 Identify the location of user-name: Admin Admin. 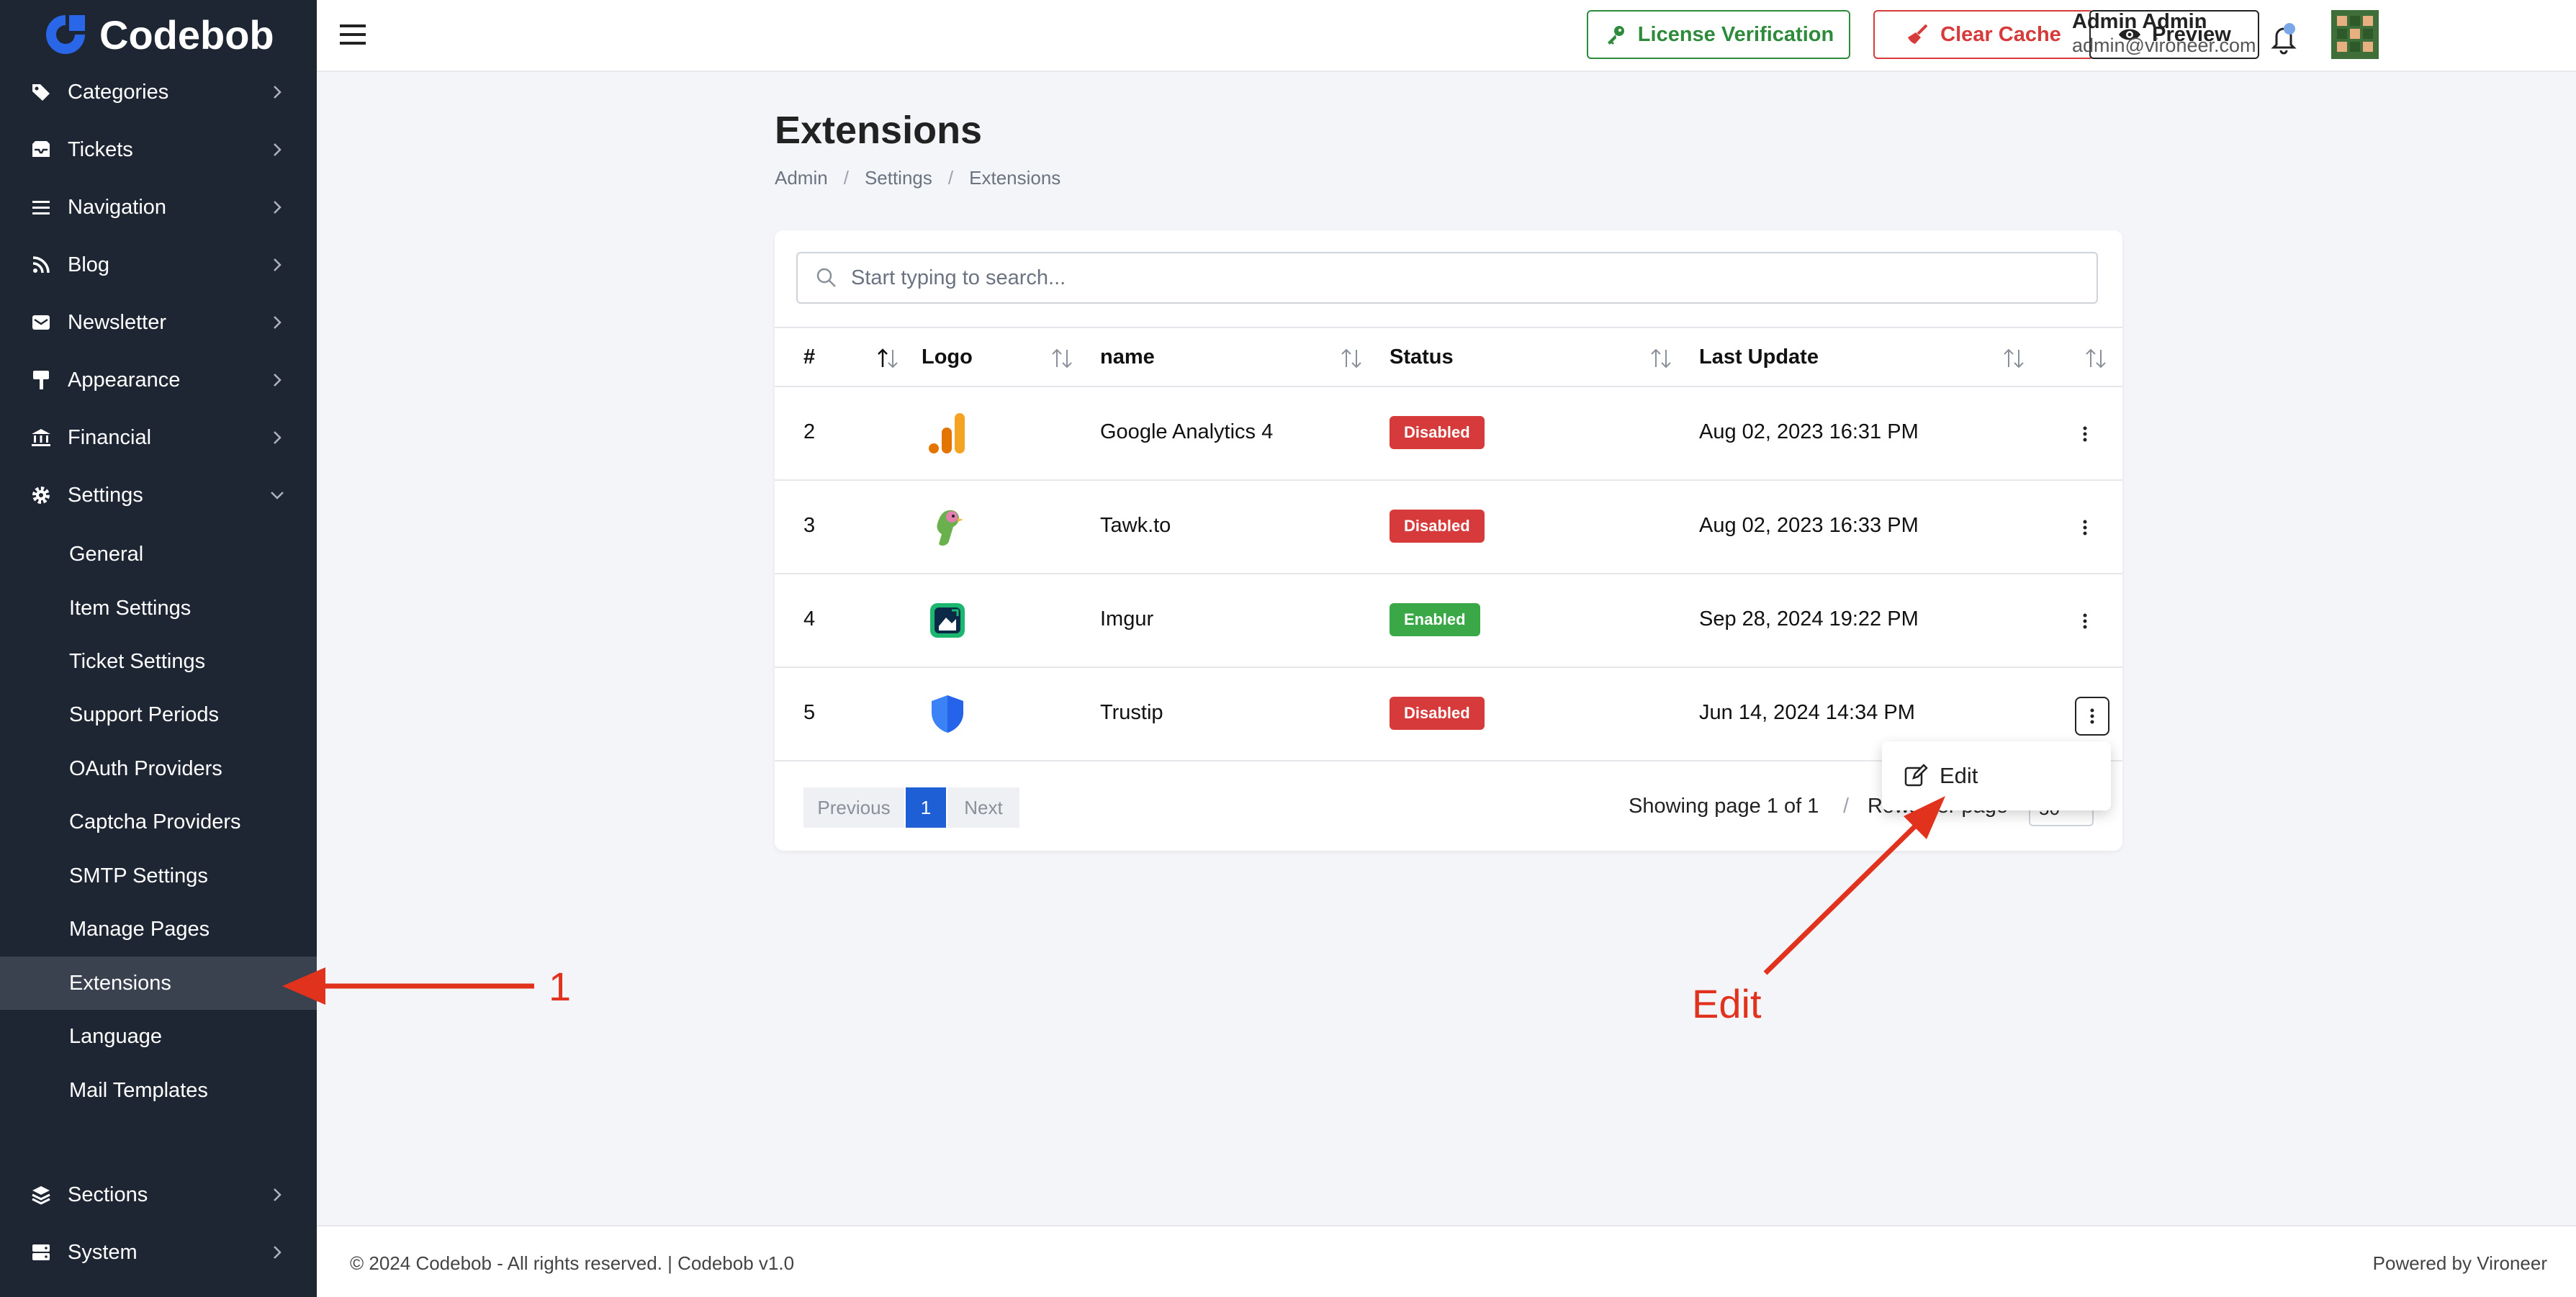
(2139, 21).